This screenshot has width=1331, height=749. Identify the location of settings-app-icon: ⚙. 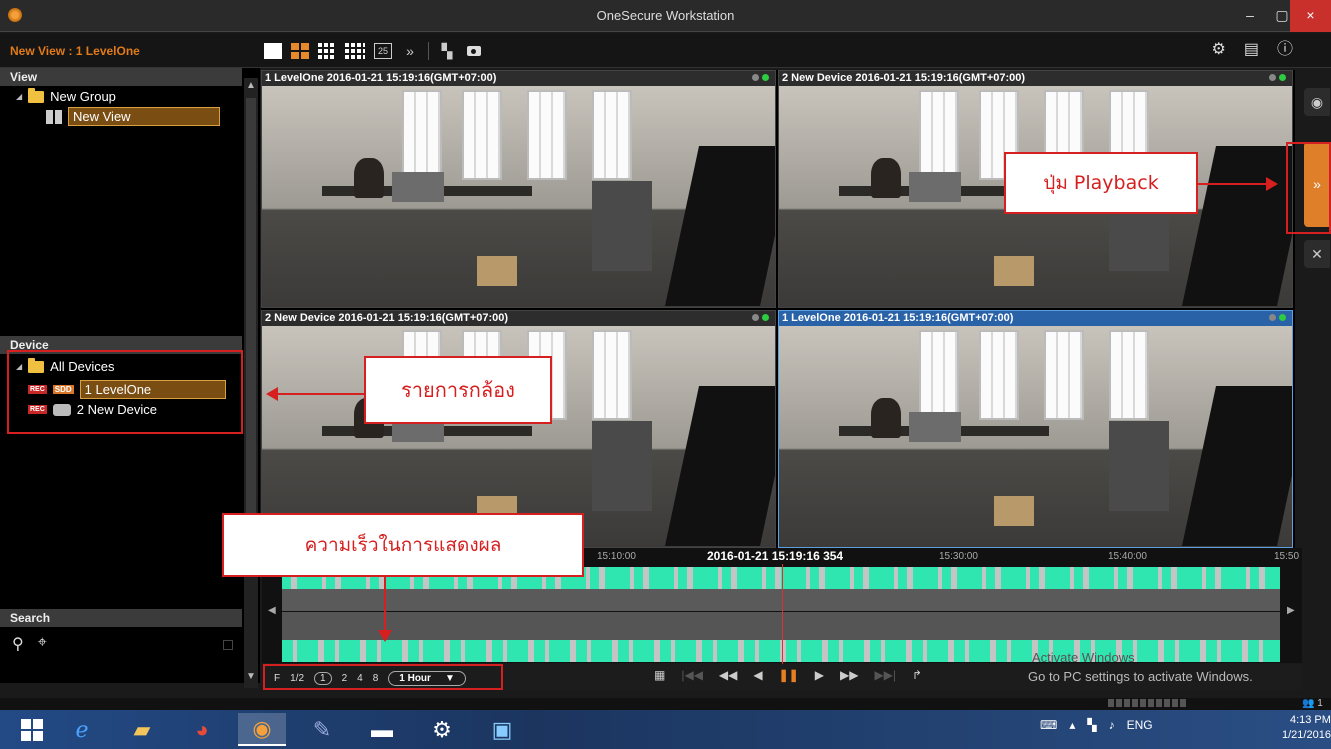
(442, 729).